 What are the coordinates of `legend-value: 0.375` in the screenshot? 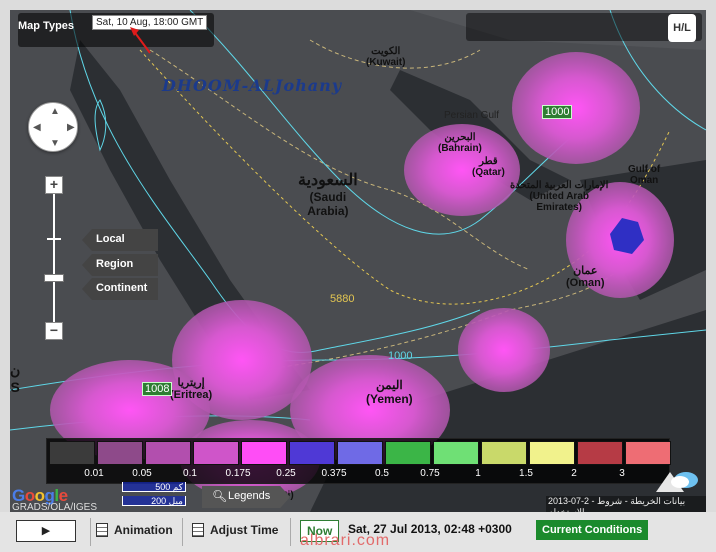 It's located at (334, 473).